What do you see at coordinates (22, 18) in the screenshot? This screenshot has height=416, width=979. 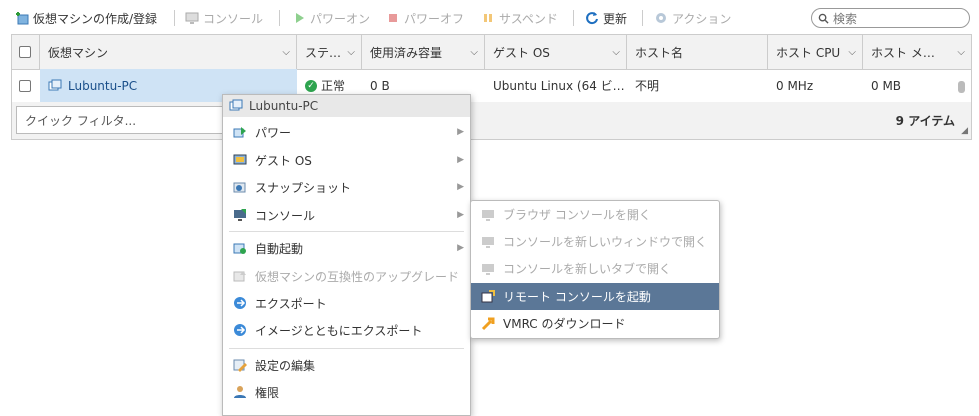 I see `create-vm-icon` at bounding box center [22, 18].